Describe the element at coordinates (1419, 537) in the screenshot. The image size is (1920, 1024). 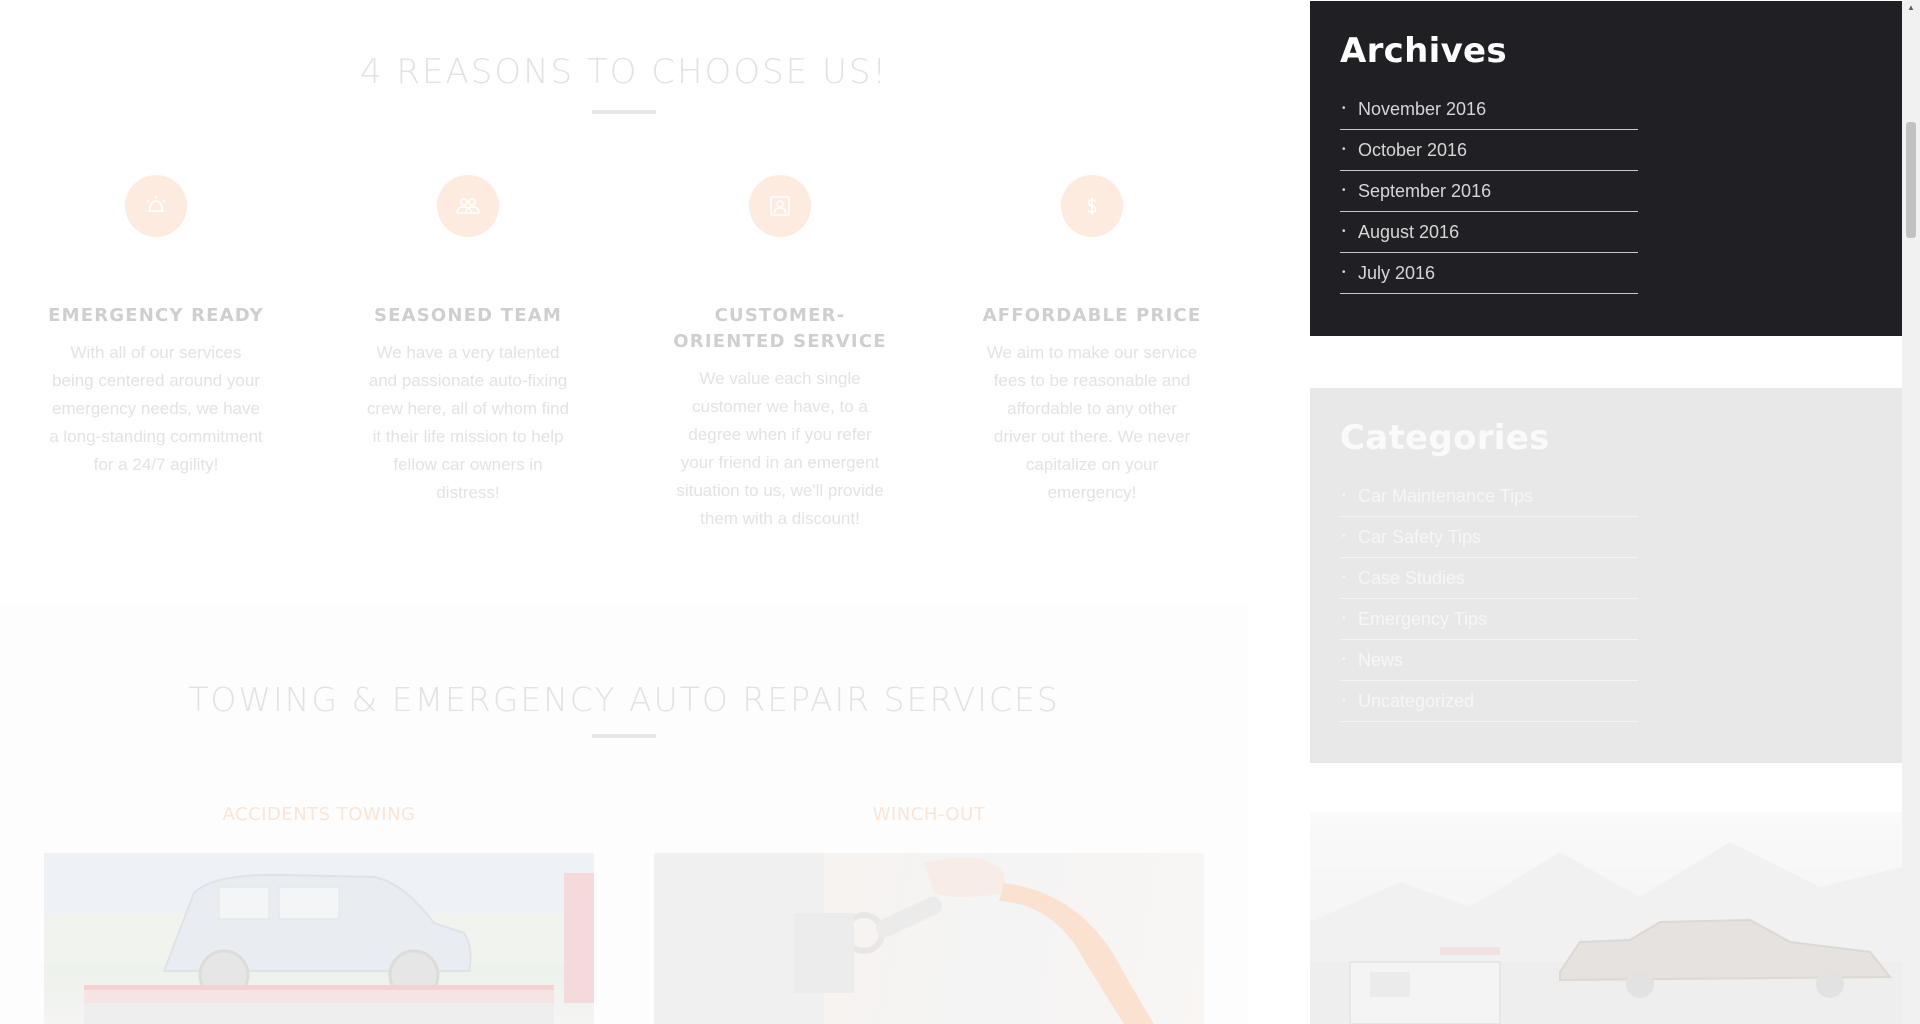
I see `category-link-label: Car Safety Tips` at that location.